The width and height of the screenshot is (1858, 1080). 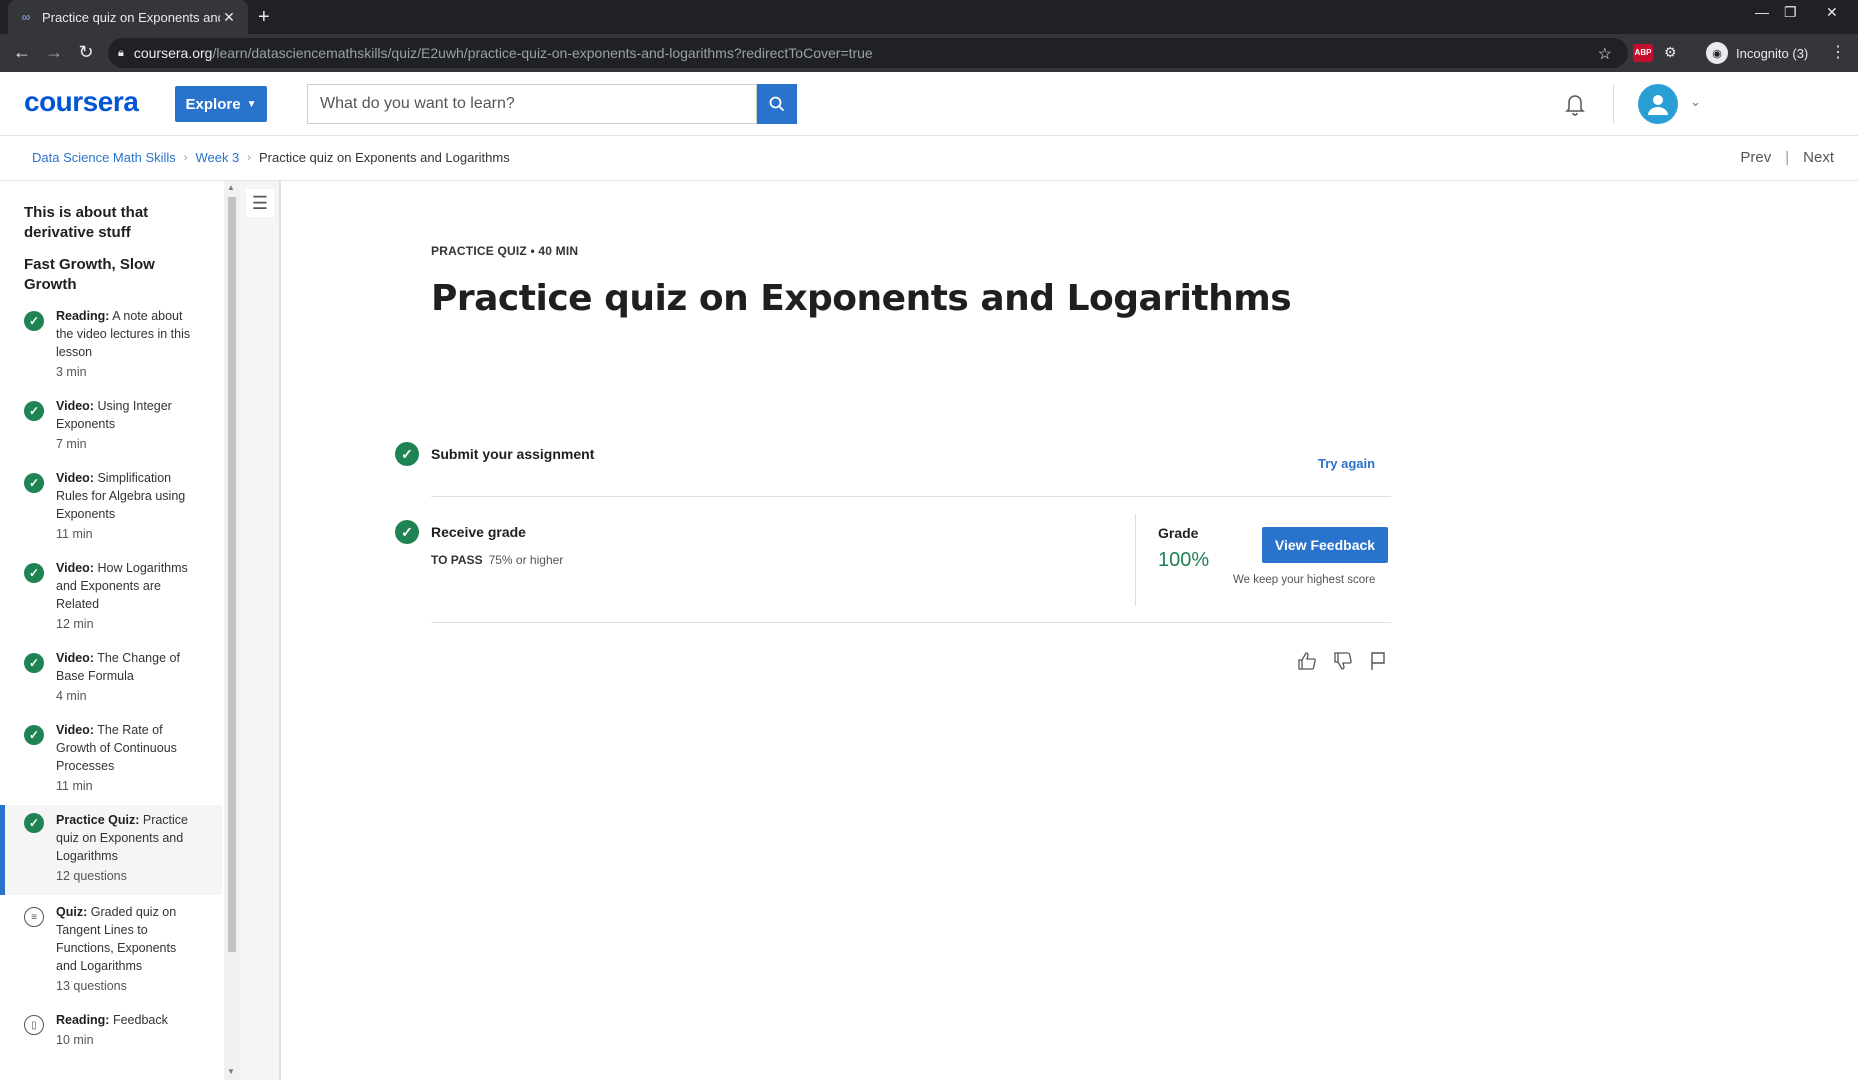 I want to click on item-type: Practice Quiz:, so click(x=98, y=820).